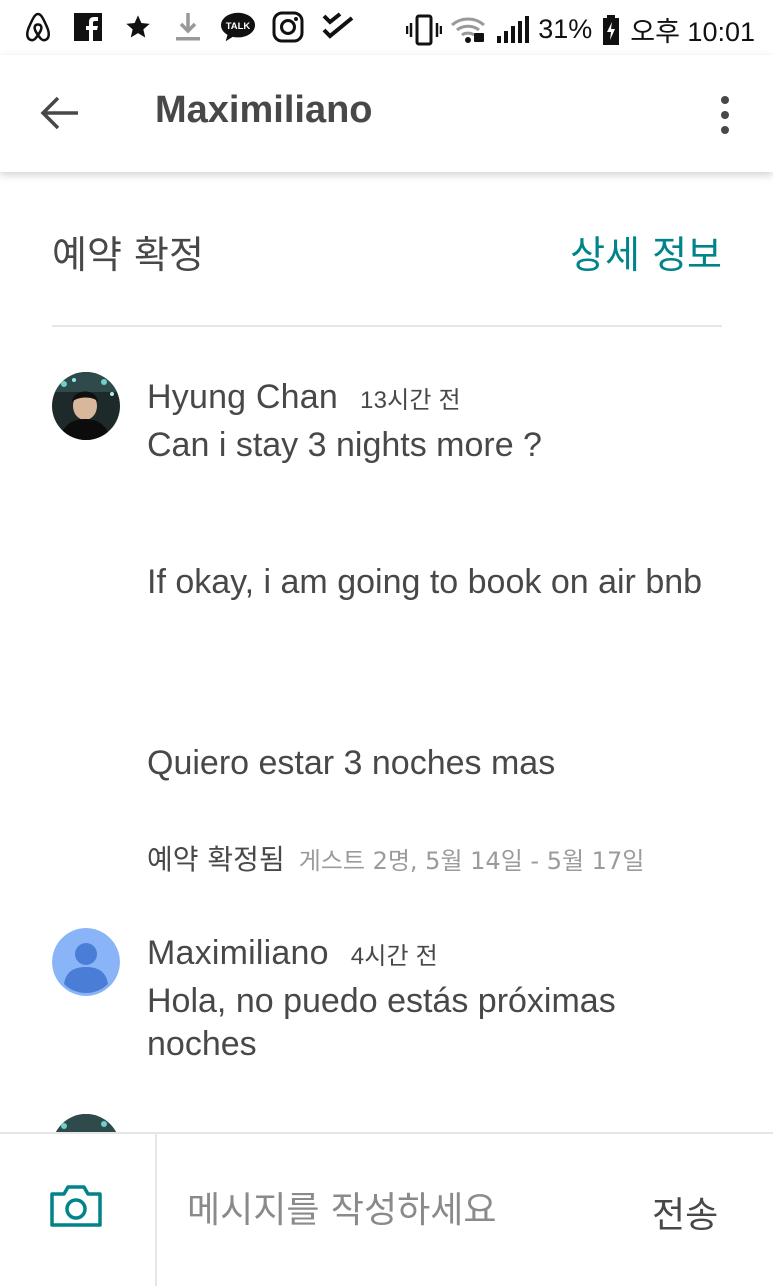 The width and height of the screenshot is (773, 1286). What do you see at coordinates (397, 1210) in the screenshot?
I see `message-input` at bounding box center [397, 1210].